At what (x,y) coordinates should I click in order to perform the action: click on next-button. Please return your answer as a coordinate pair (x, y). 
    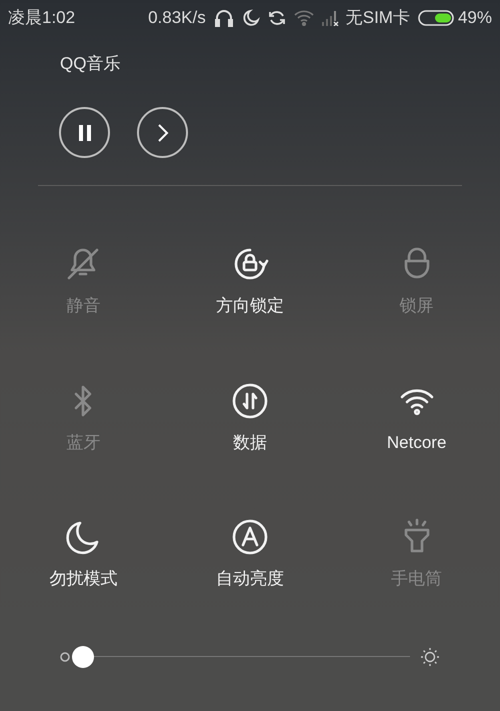
    Looking at the image, I should click on (162, 132).